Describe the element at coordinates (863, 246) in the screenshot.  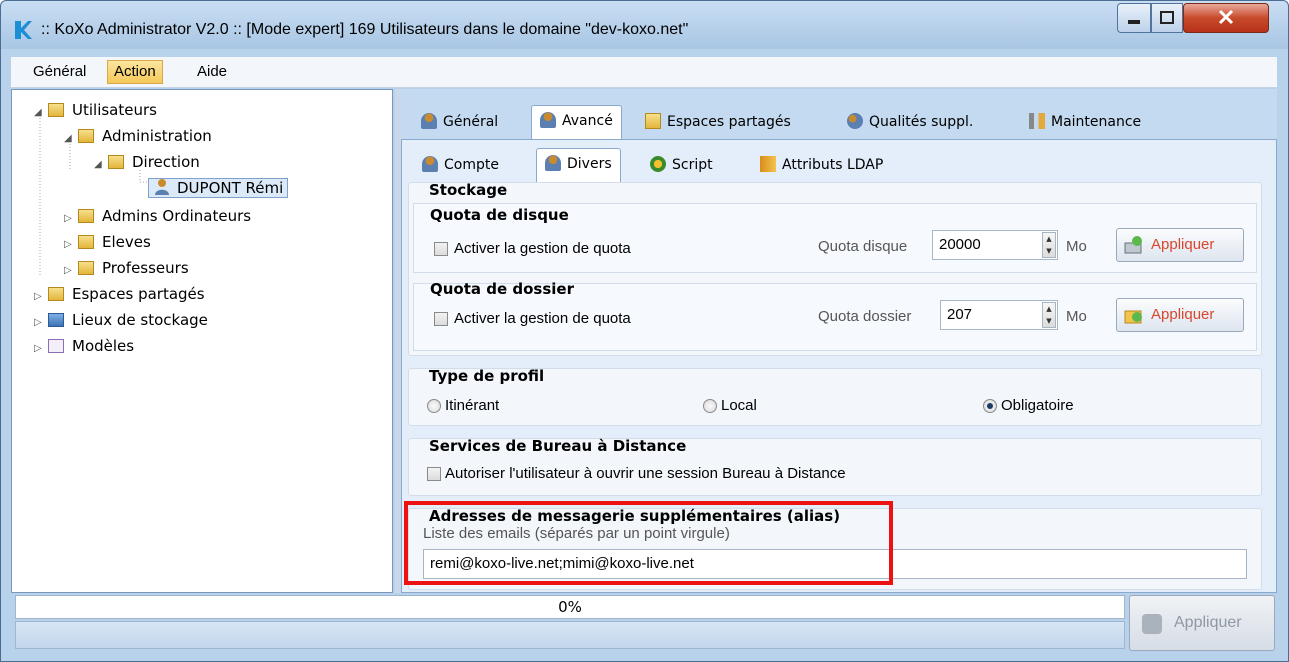
I see `quota-disque-label: Quota disque` at that location.